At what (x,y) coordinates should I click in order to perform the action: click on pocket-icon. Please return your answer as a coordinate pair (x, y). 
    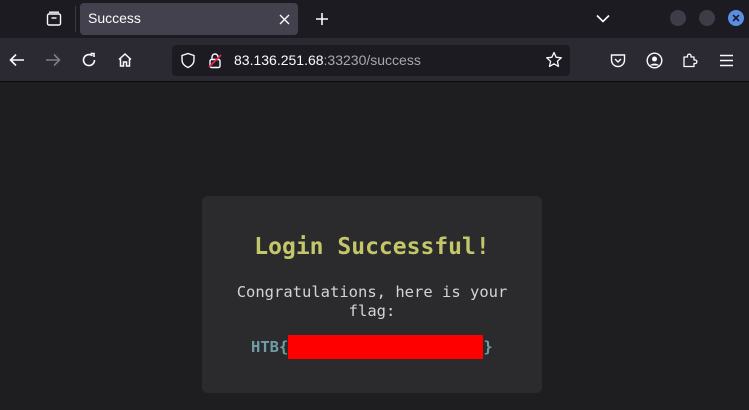
    Looking at the image, I should click on (618, 60).